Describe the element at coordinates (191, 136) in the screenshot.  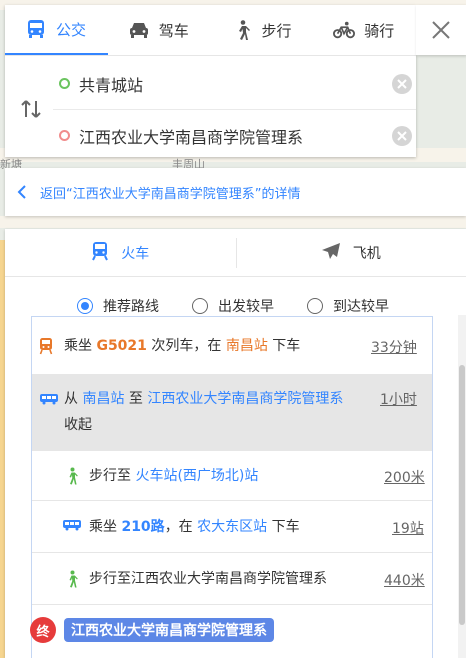
I see `end-value: 江西农业大学南昌商学院管理系` at that location.